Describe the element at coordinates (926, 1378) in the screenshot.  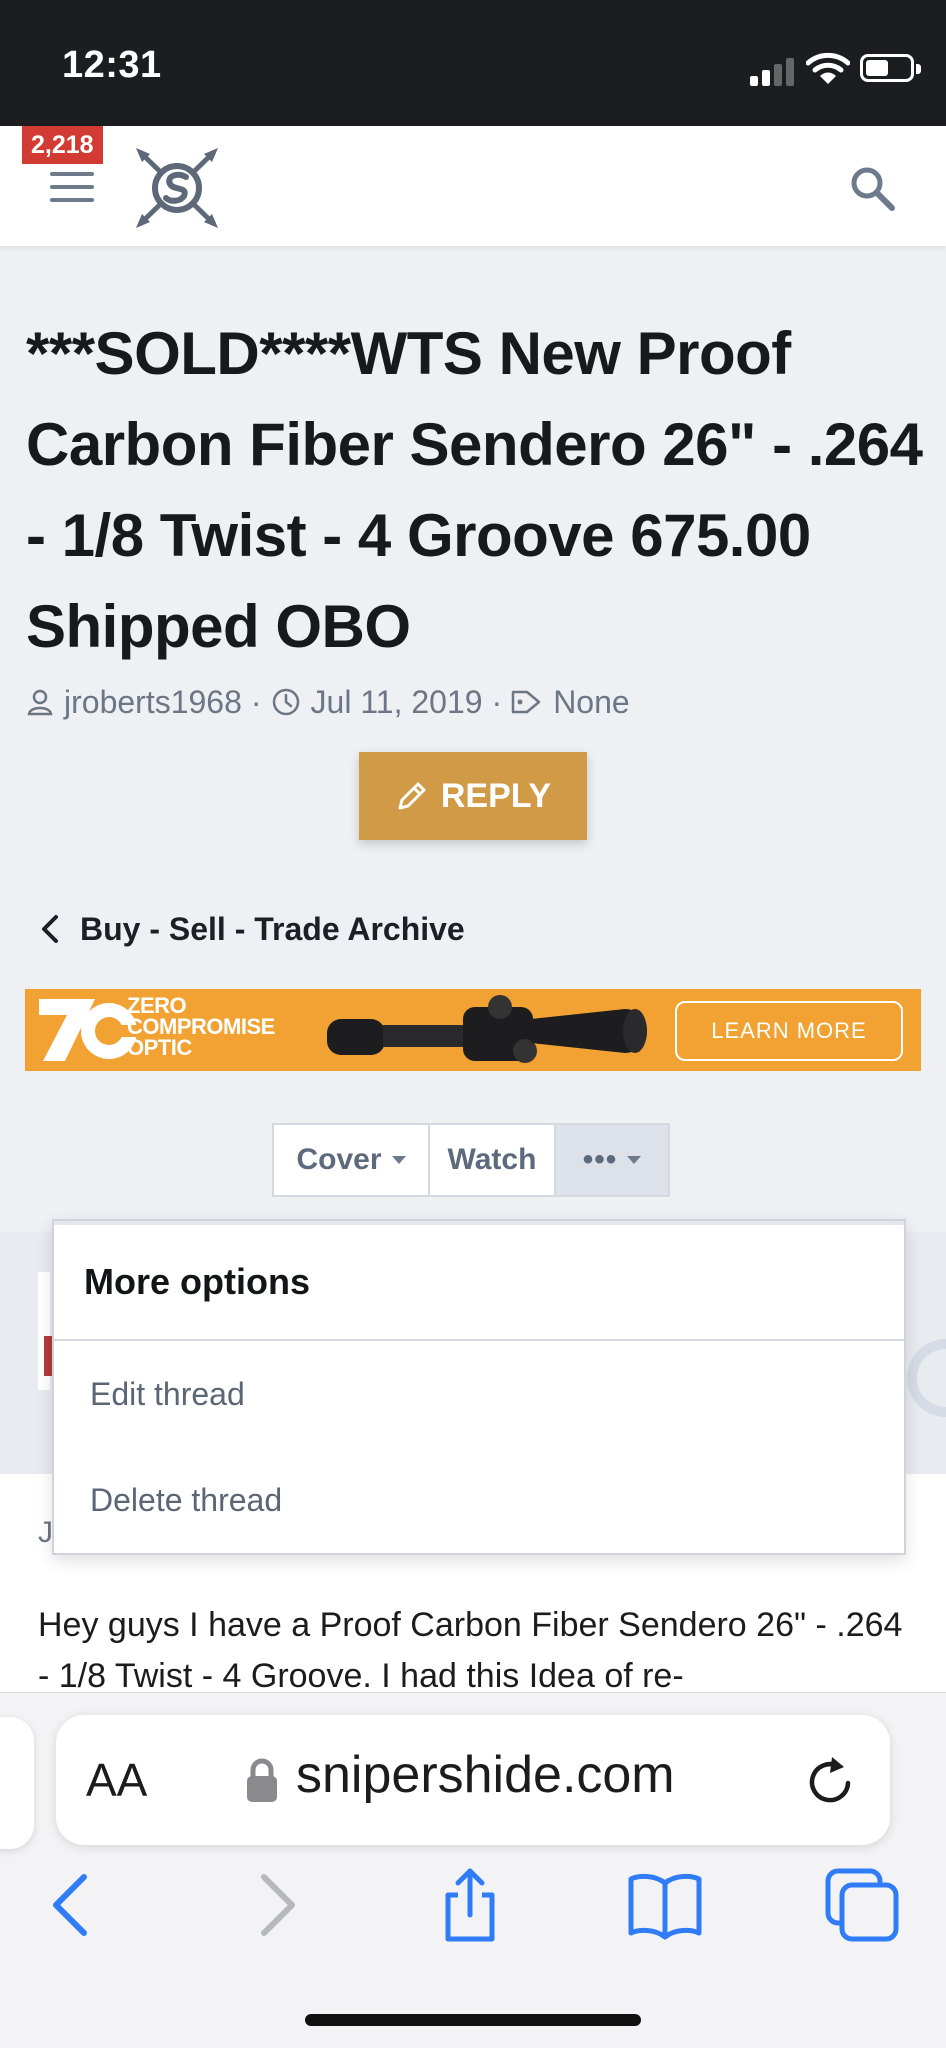
I see `watermark-logo-icon` at that location.